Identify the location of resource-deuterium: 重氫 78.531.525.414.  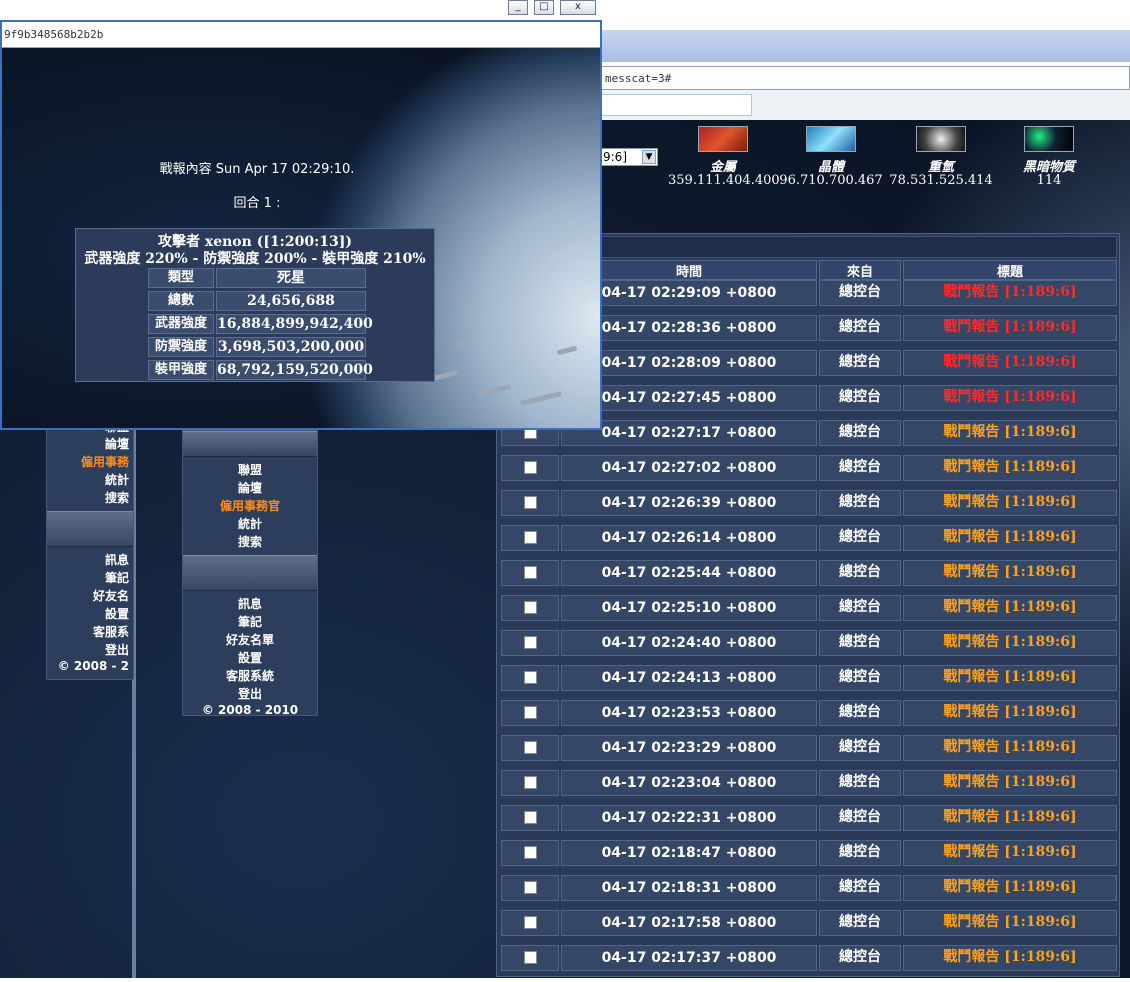
(941, 157).